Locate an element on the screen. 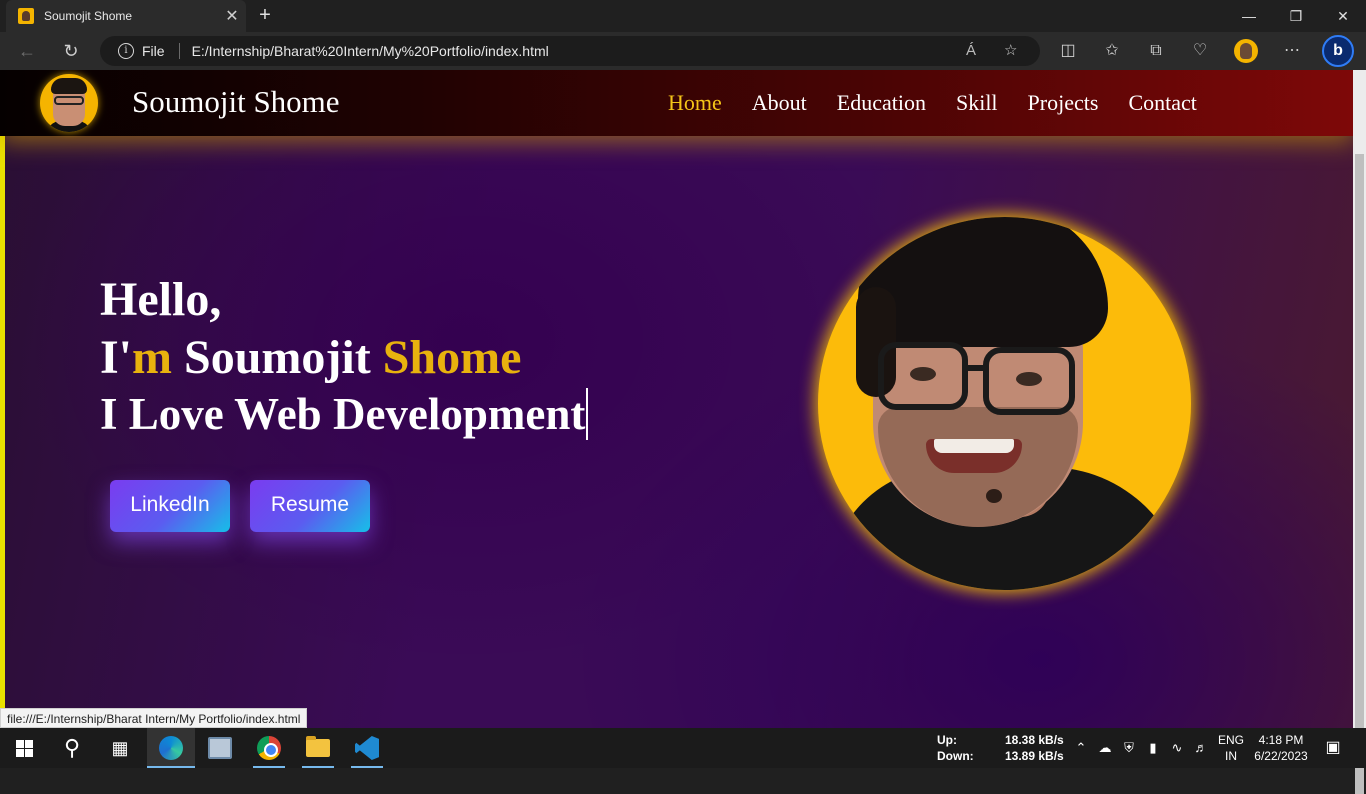 The image size is (1366, 794). start-icon is located at coordinates (24, 748).